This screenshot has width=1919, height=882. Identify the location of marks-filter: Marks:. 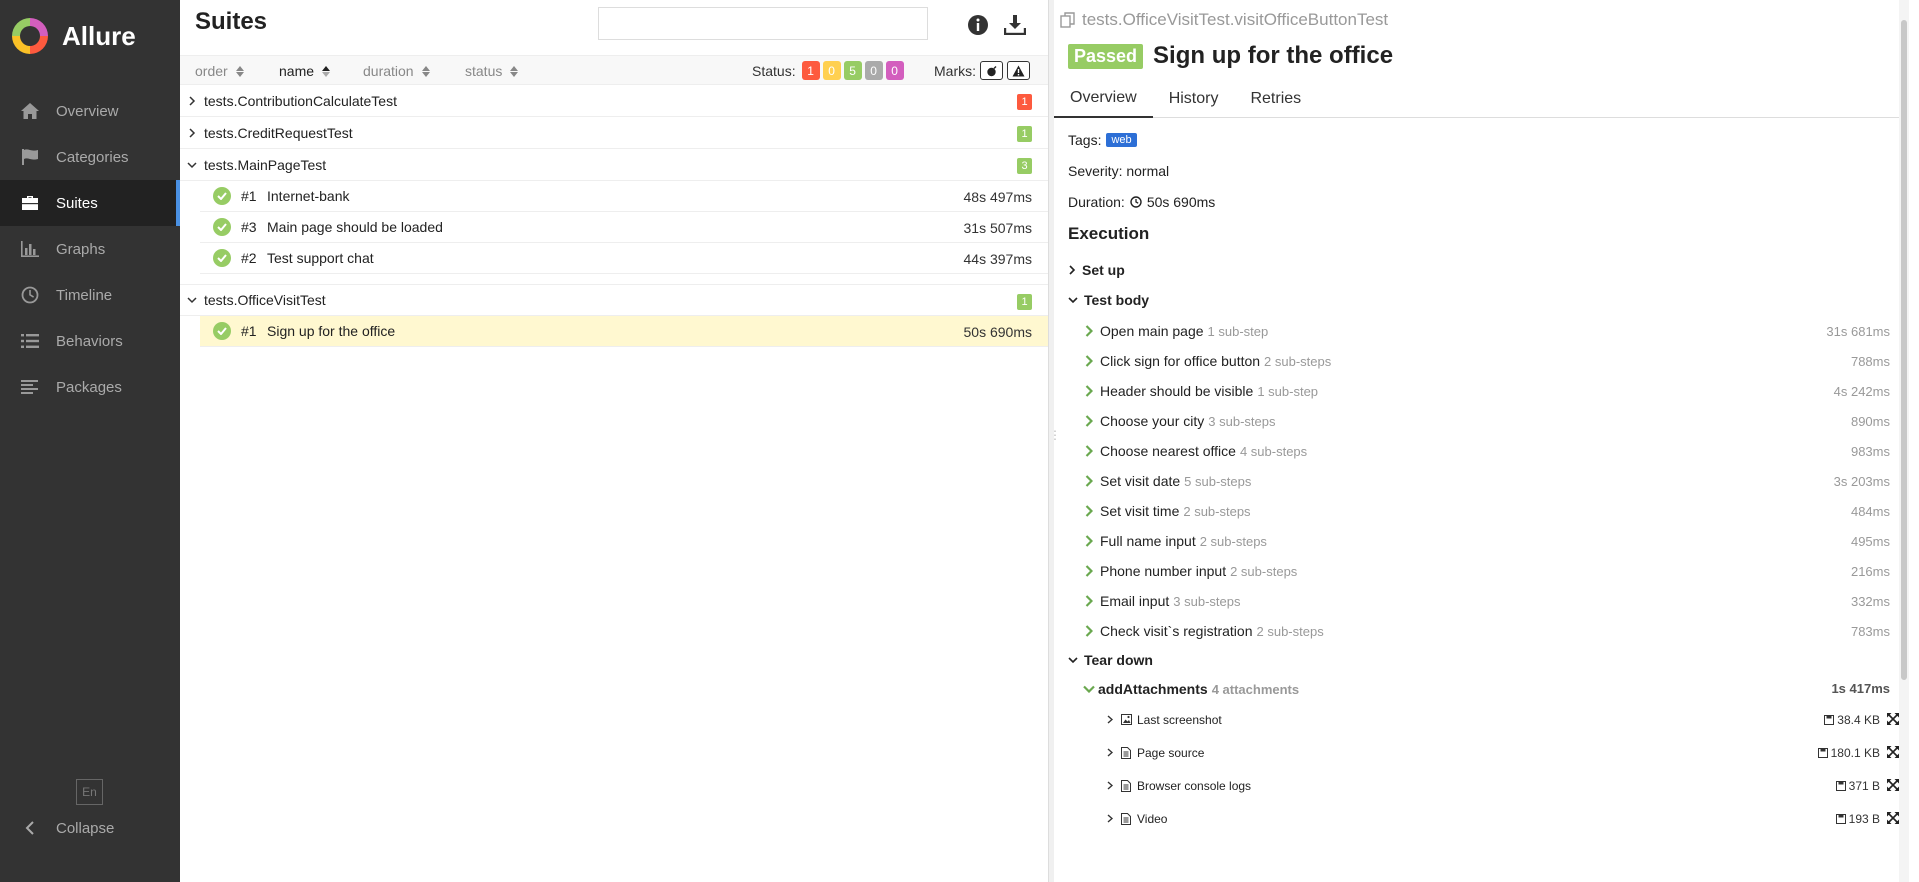
(982, 70).